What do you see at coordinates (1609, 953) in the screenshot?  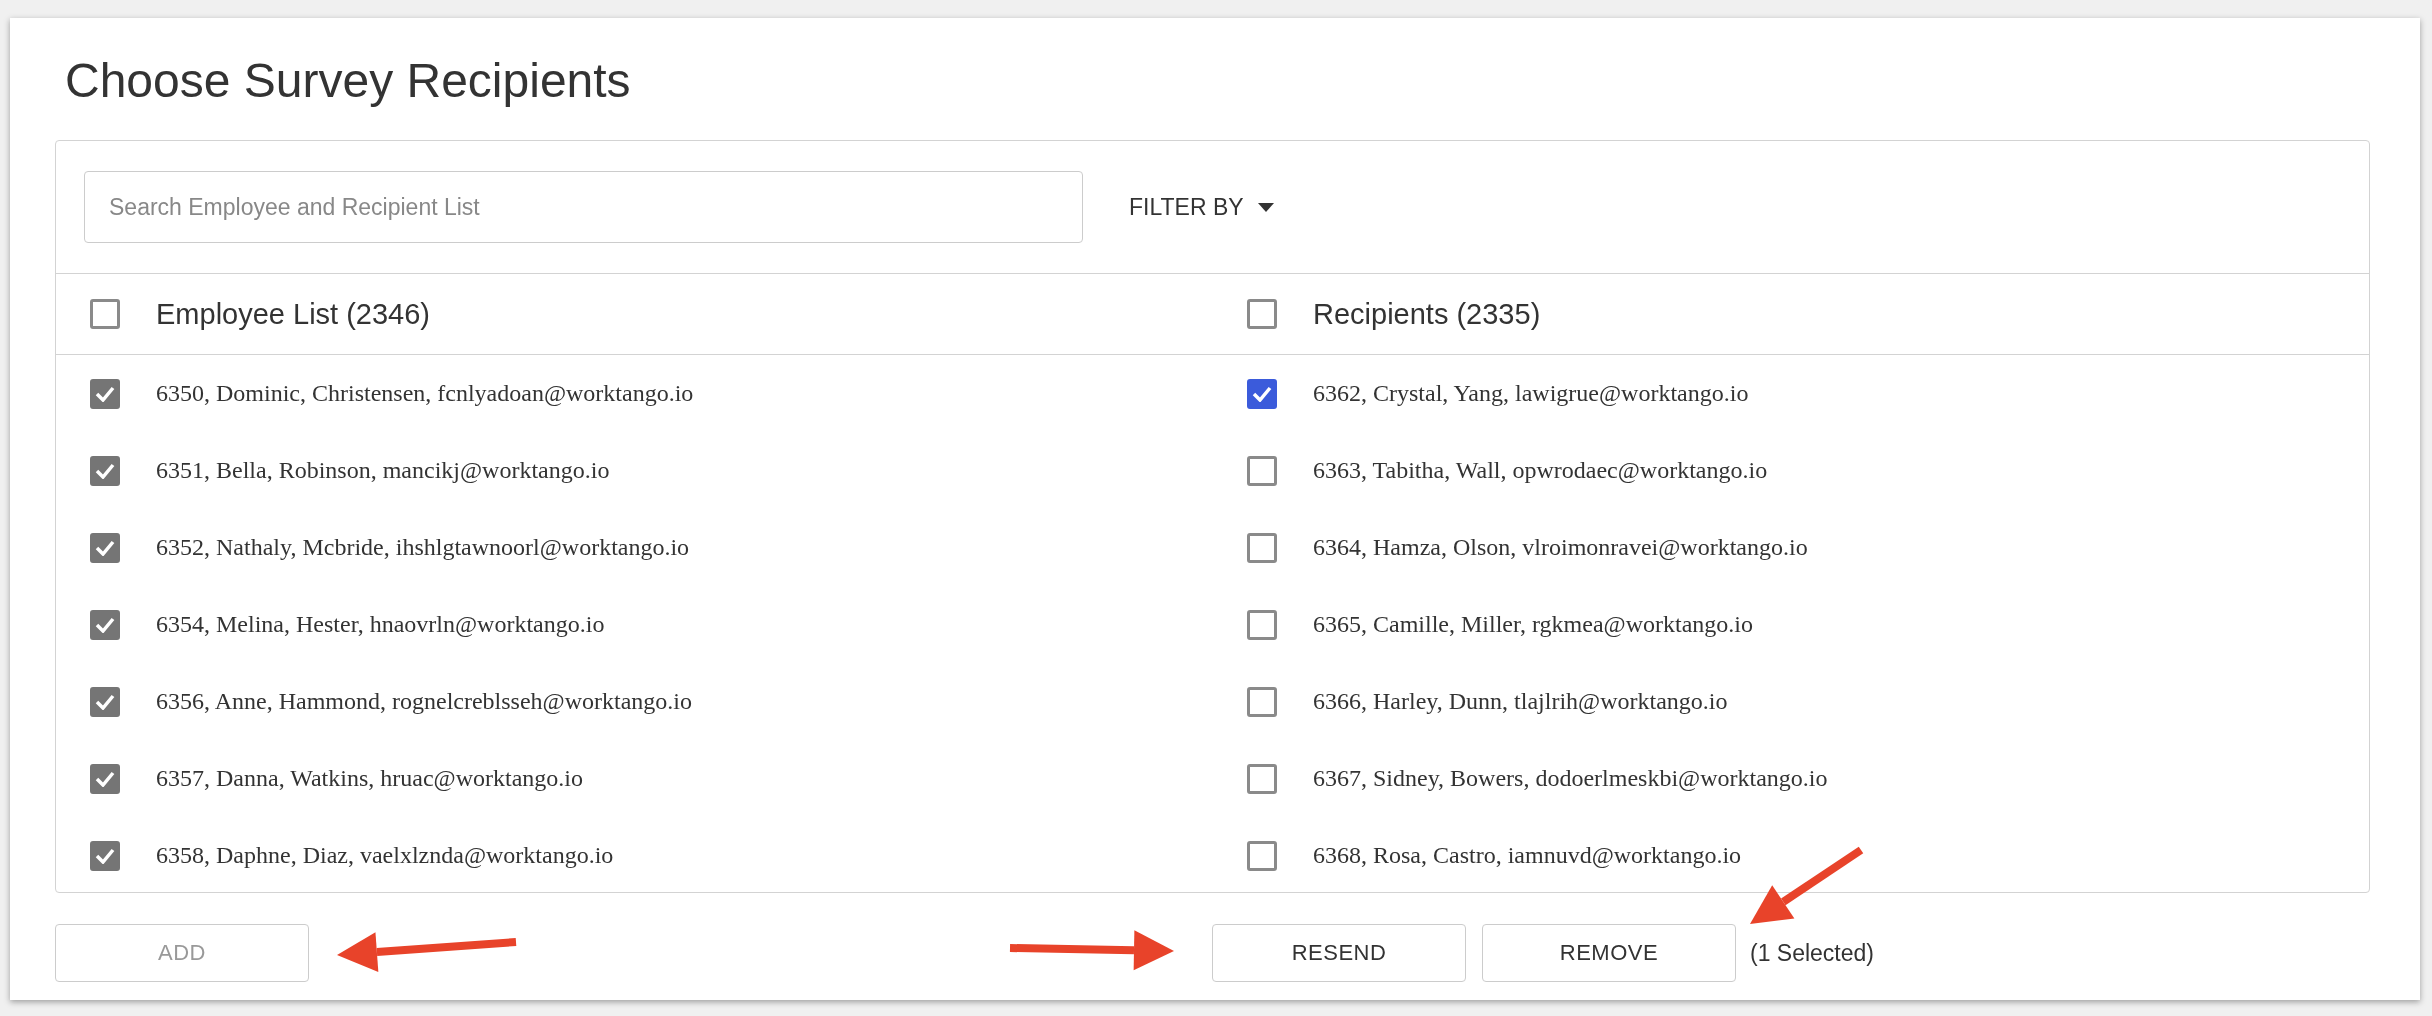 I see `action-button: REMOVE` at bounding box center [1609, 953].